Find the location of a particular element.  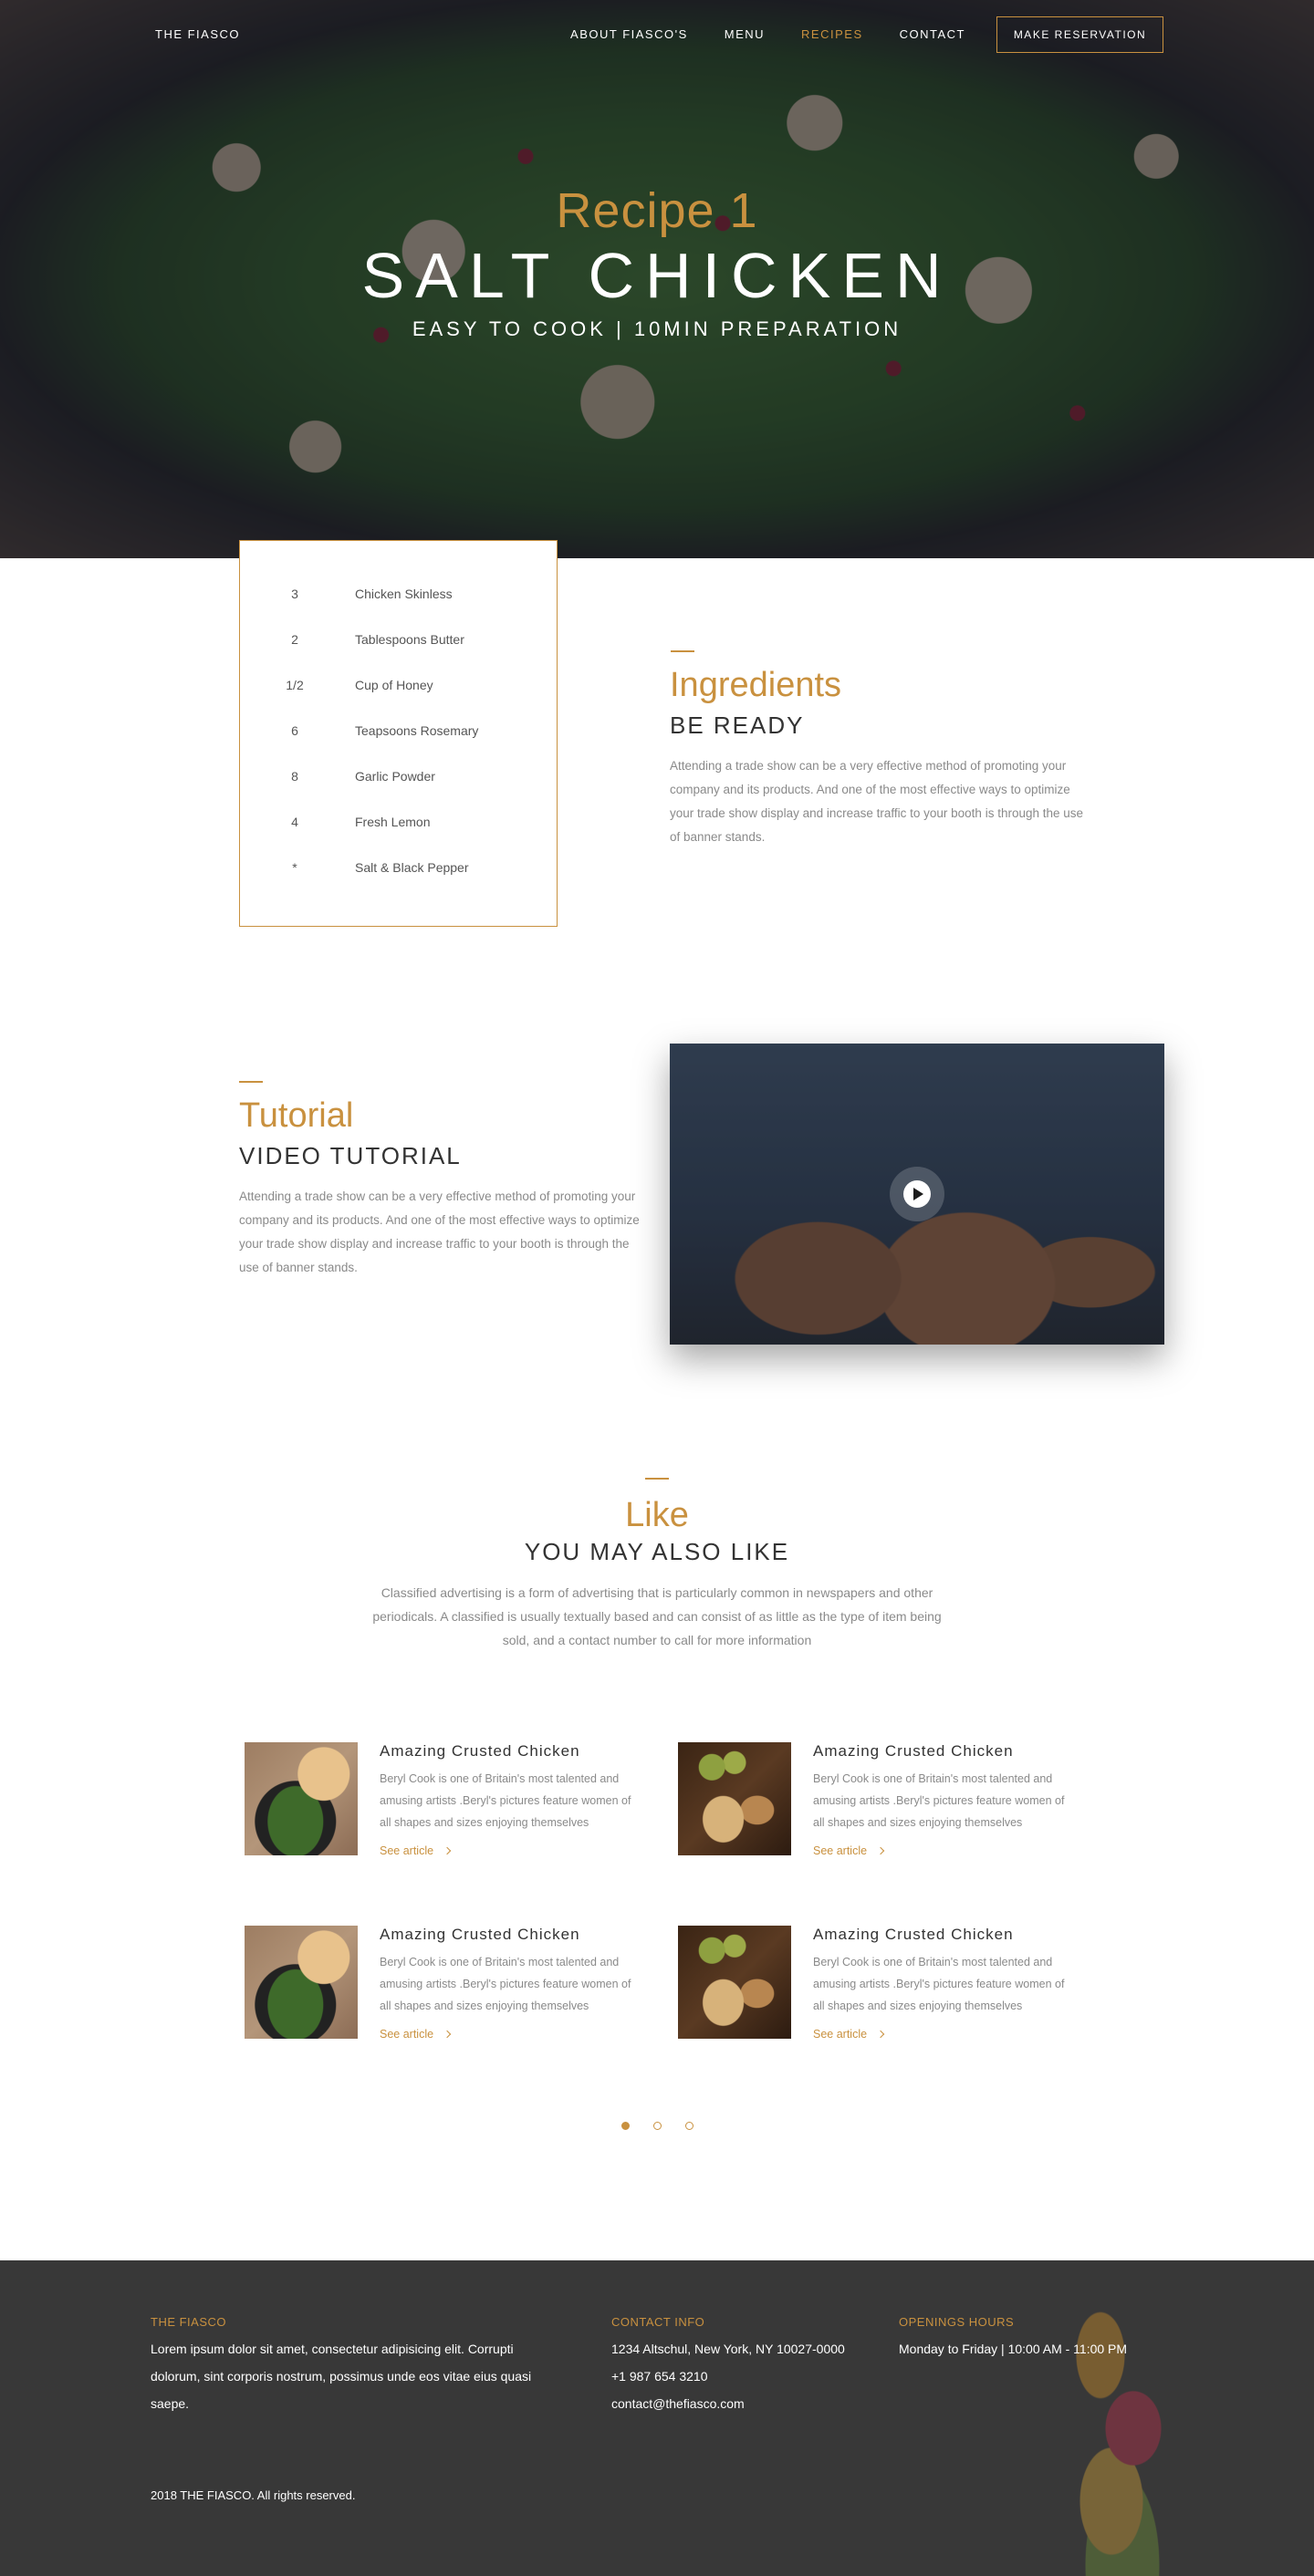

ingredient-qty: 3 is located at coordinates (294, 594).